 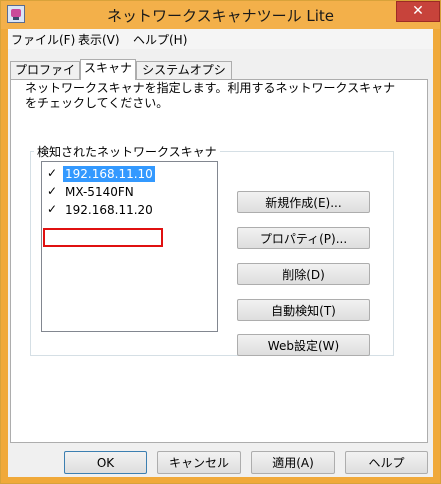 I want to click on title-bar: ネットワークスキャナツール Lite ✕, so click(x=220, y=15).